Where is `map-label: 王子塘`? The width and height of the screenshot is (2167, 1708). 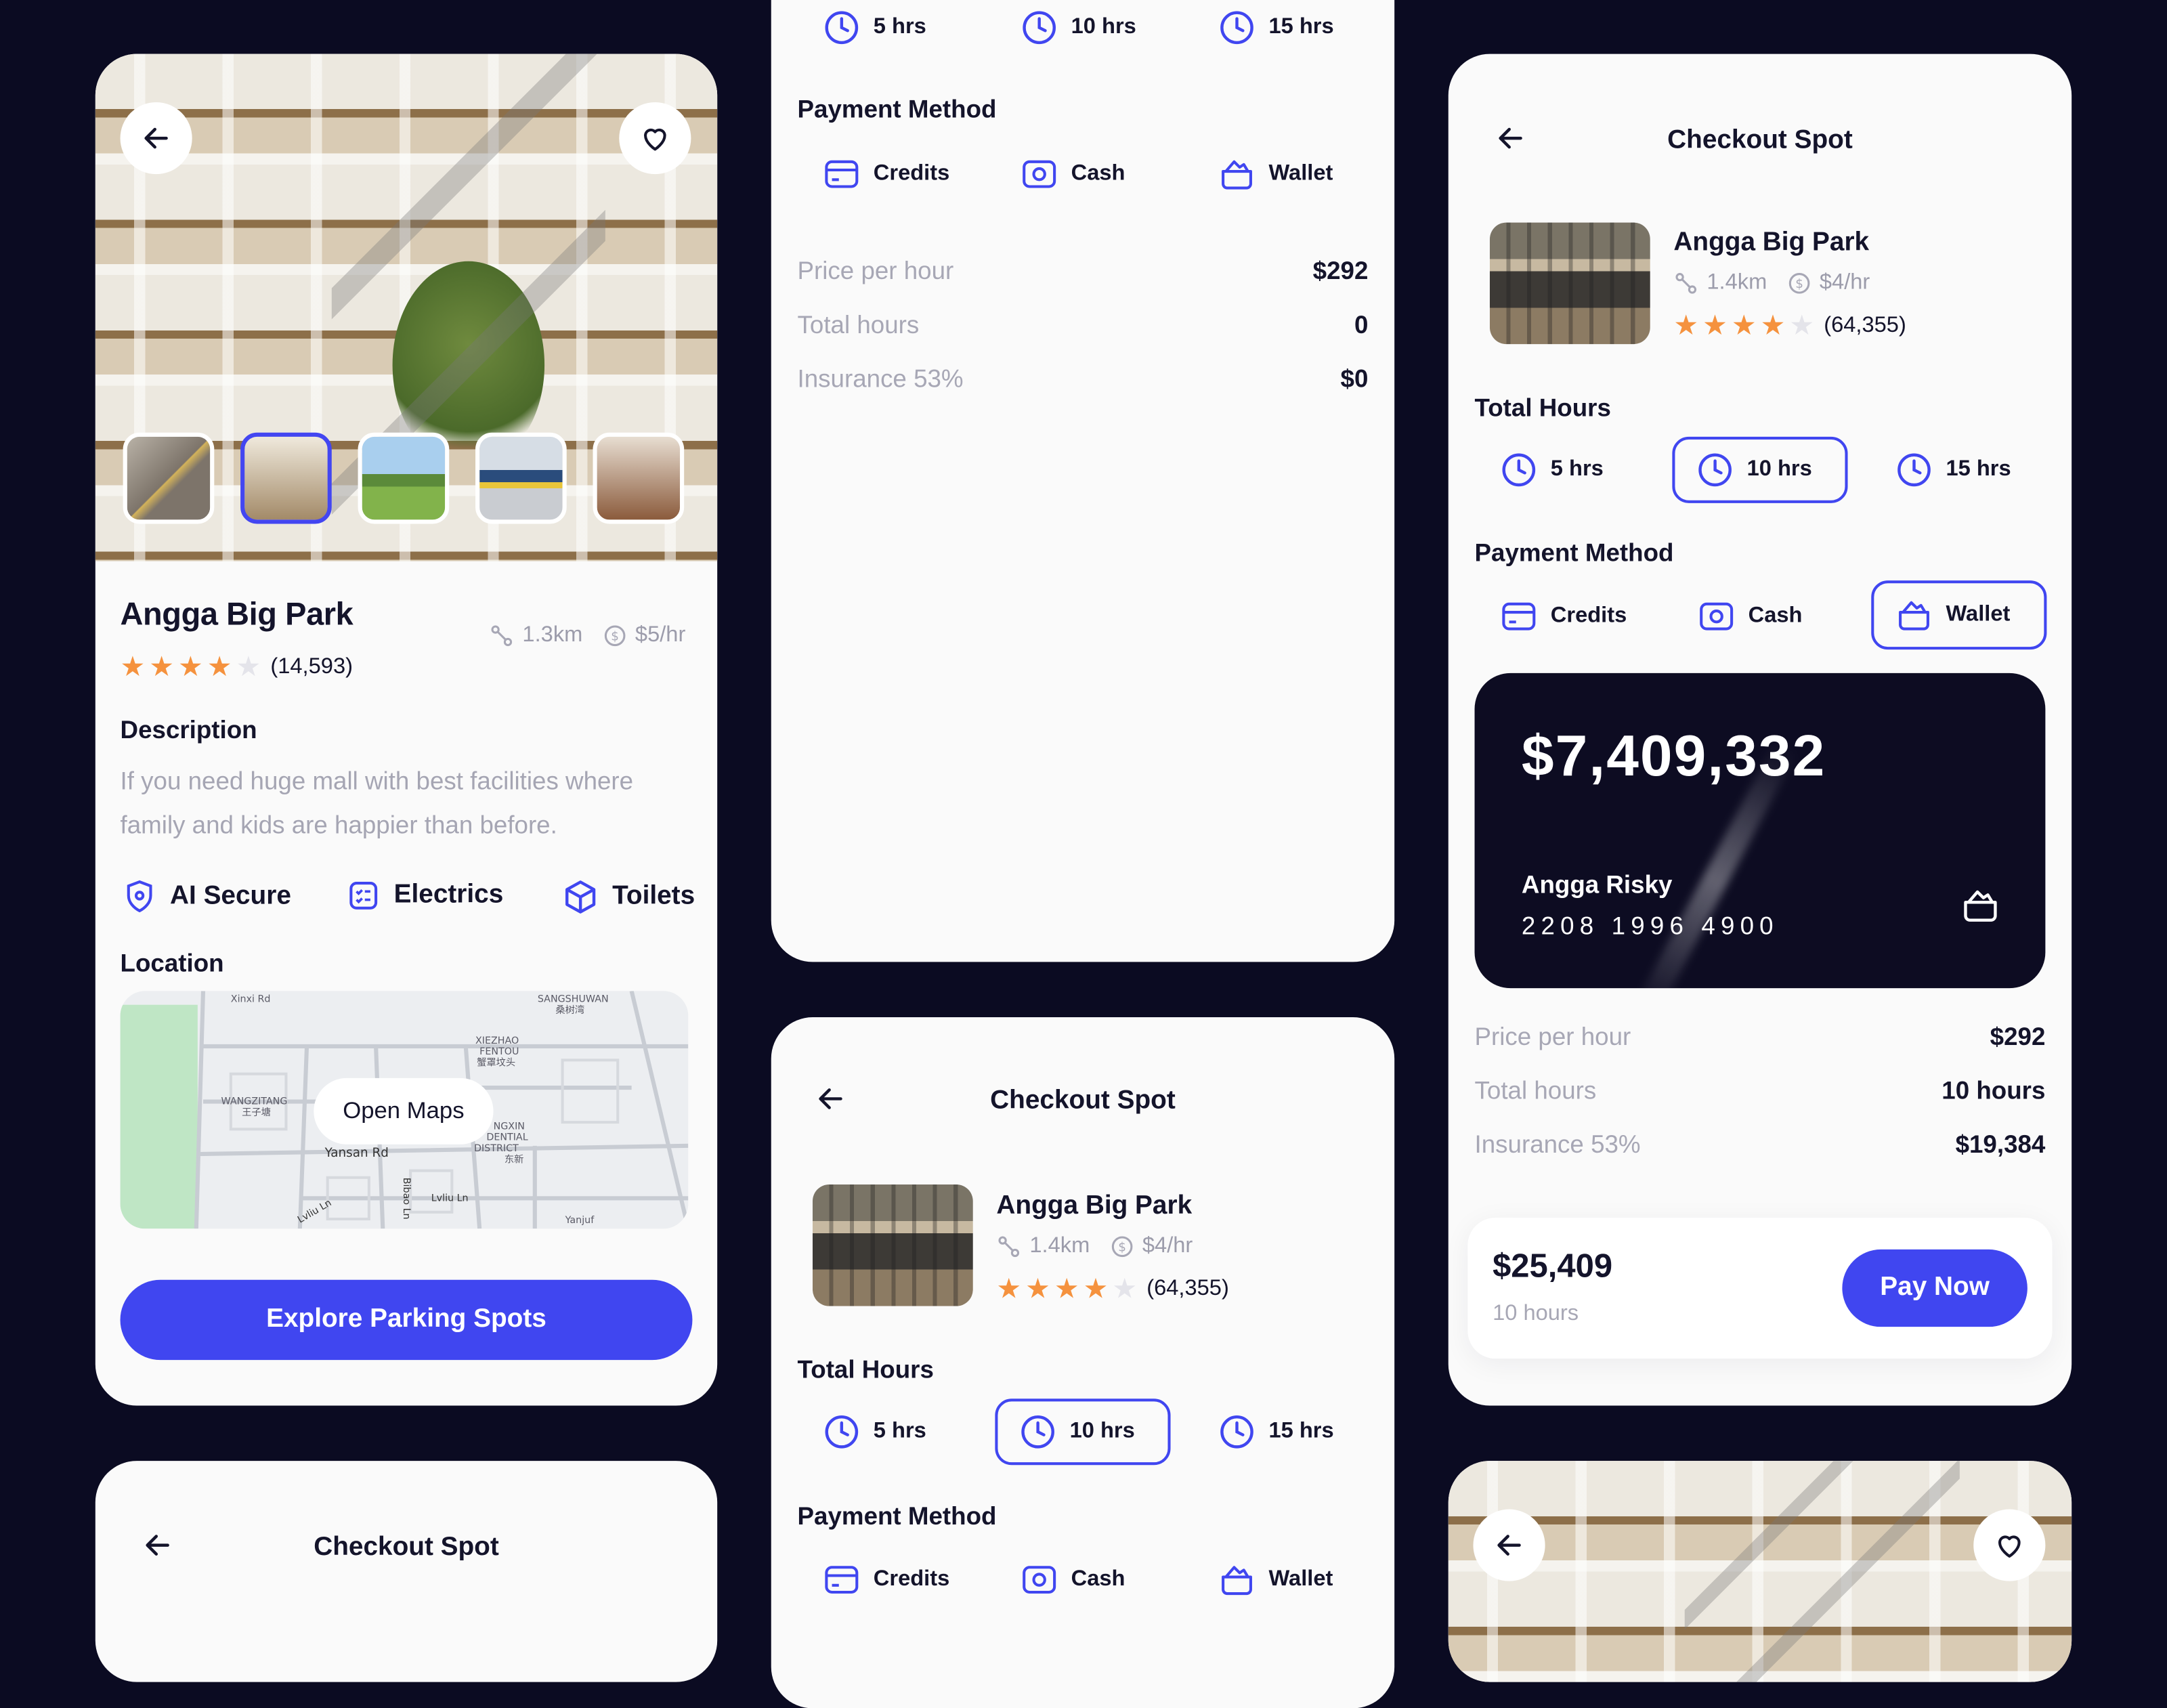
map-label: 王子塘 is located at coordinates (256, 1112).